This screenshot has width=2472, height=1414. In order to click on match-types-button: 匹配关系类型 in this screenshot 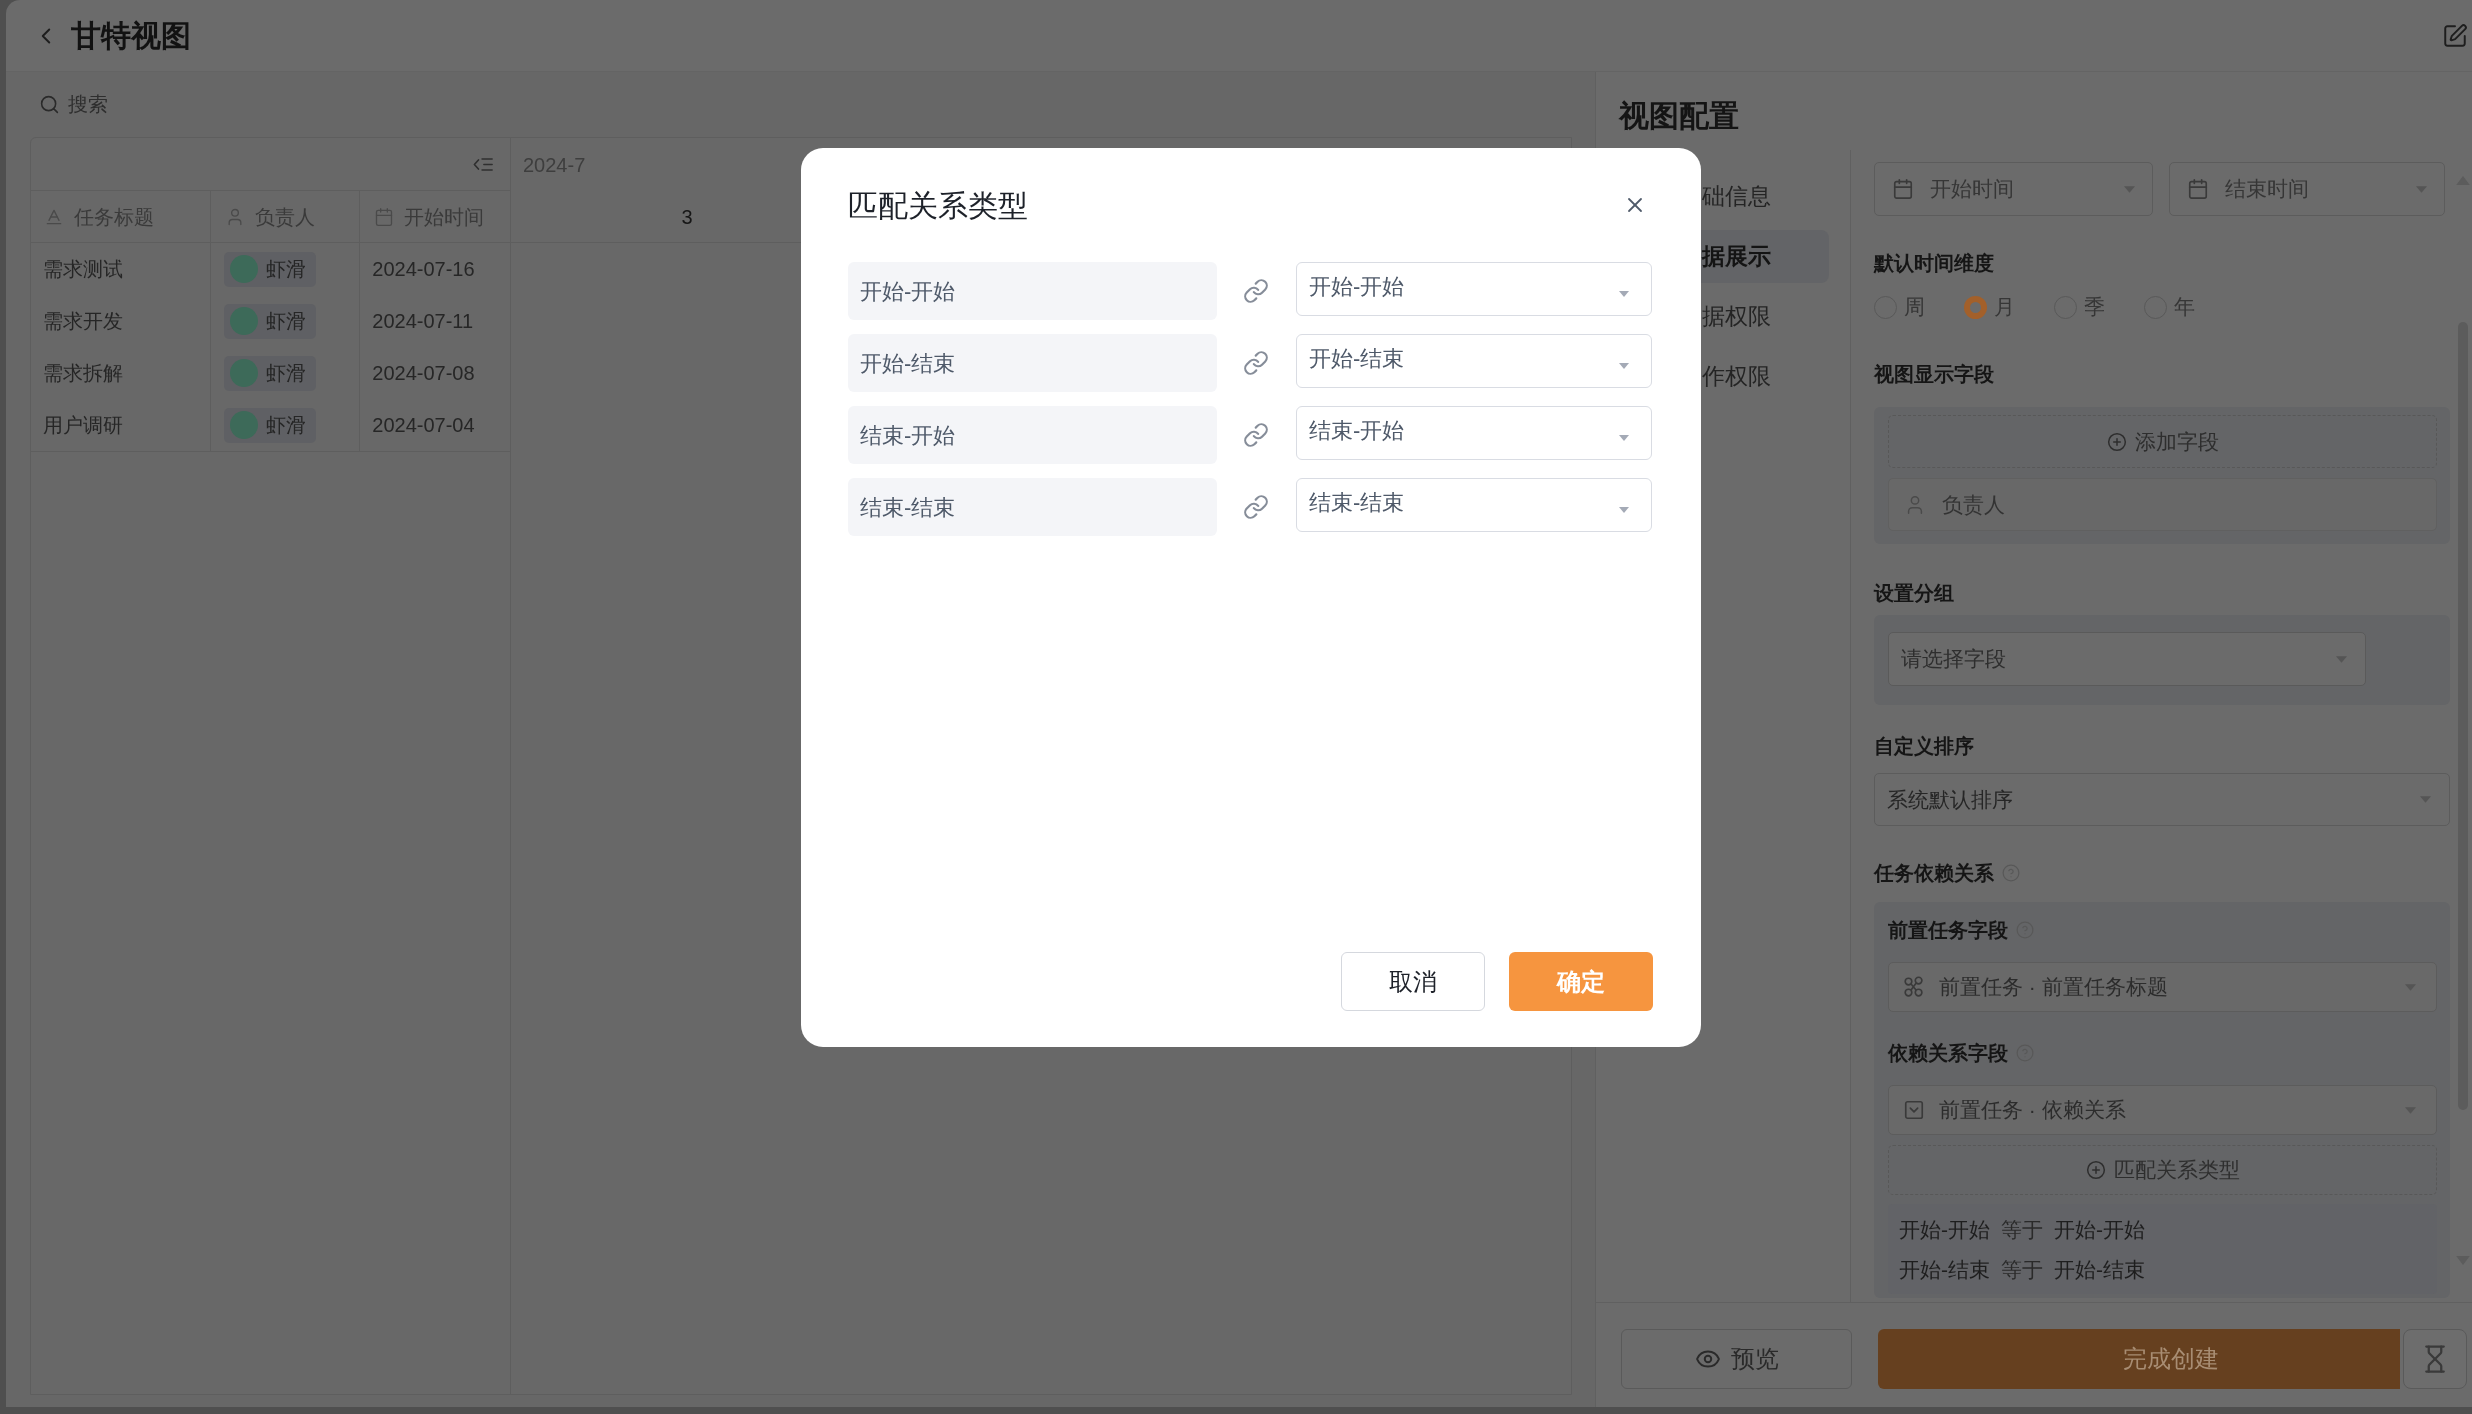, I will do `click(2162, 1170)`.